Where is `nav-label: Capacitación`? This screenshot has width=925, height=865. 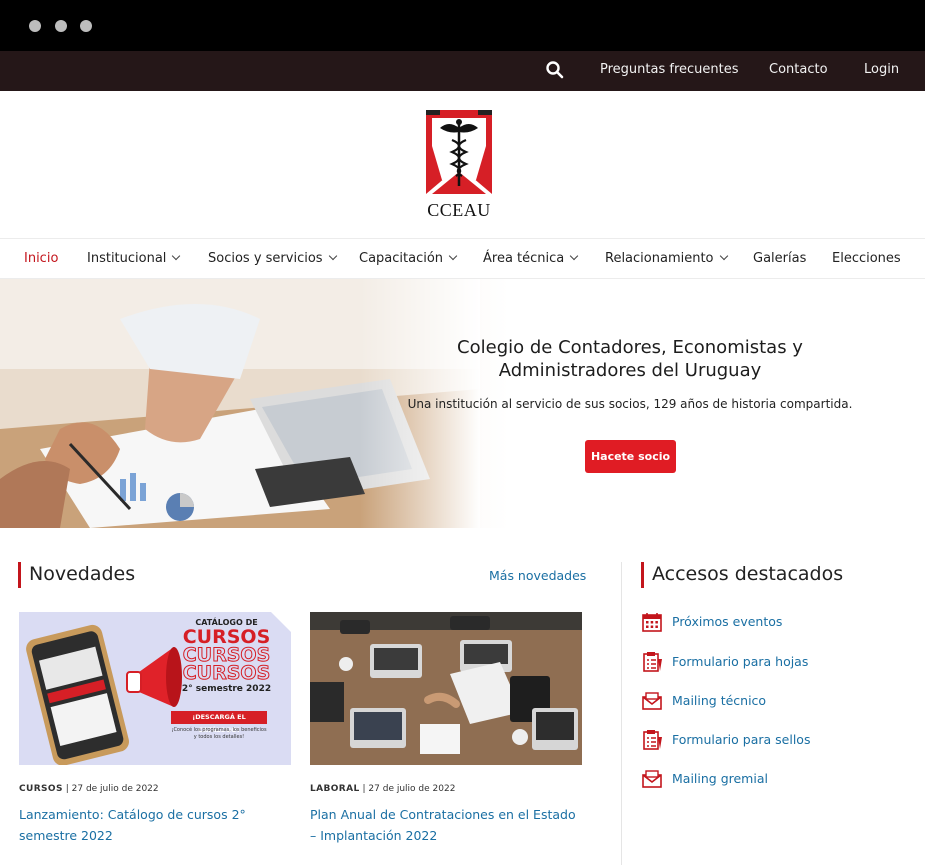
nav-label: Capacitación is located at coordinates (401, 258).